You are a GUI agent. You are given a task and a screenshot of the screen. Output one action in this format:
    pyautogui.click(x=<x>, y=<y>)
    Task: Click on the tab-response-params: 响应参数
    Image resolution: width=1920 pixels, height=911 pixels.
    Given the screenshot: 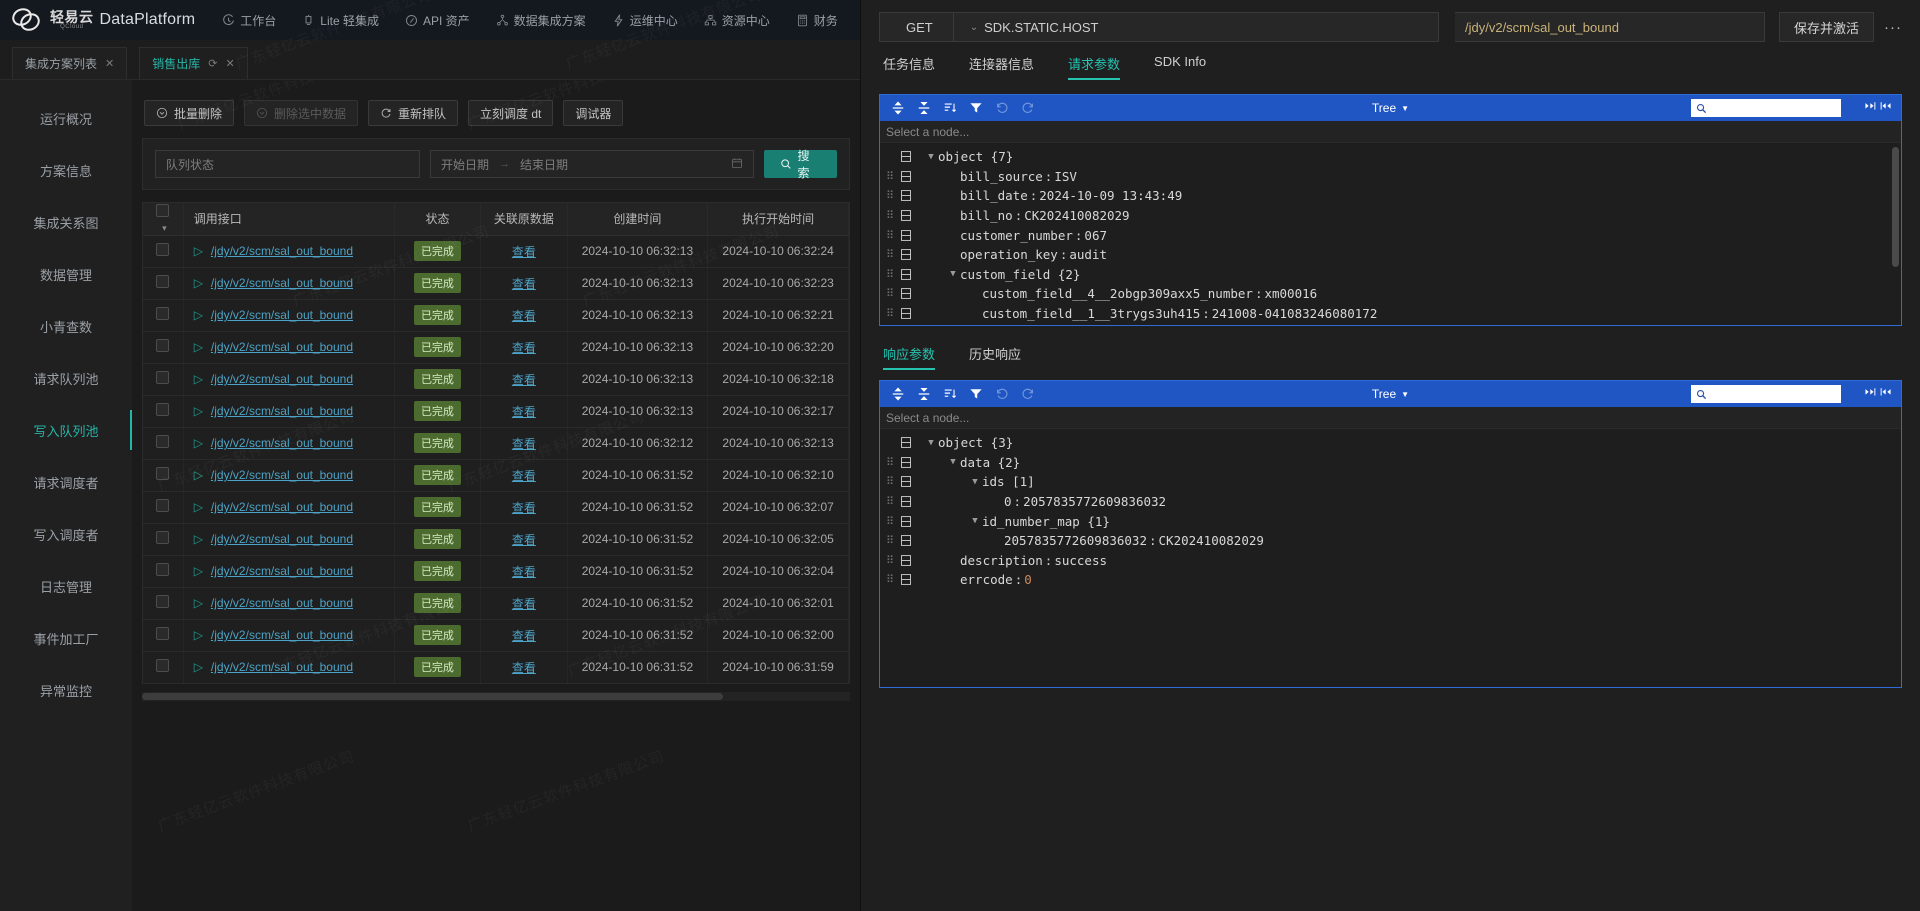 What is the action you would take?
    pyautogui.click(x=909, y=357)
    